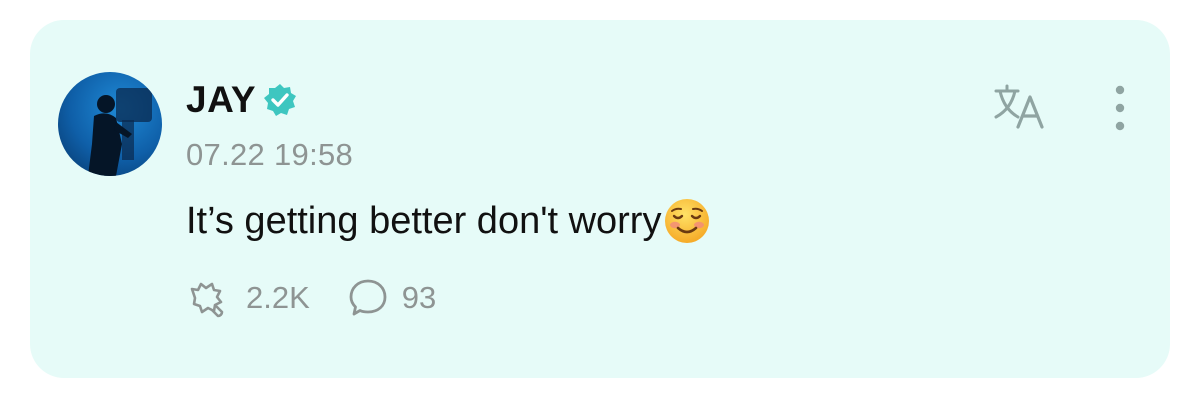 This screenshot has height=410, width=1200. I want to click on author-name: JAY, so click(221, 100).